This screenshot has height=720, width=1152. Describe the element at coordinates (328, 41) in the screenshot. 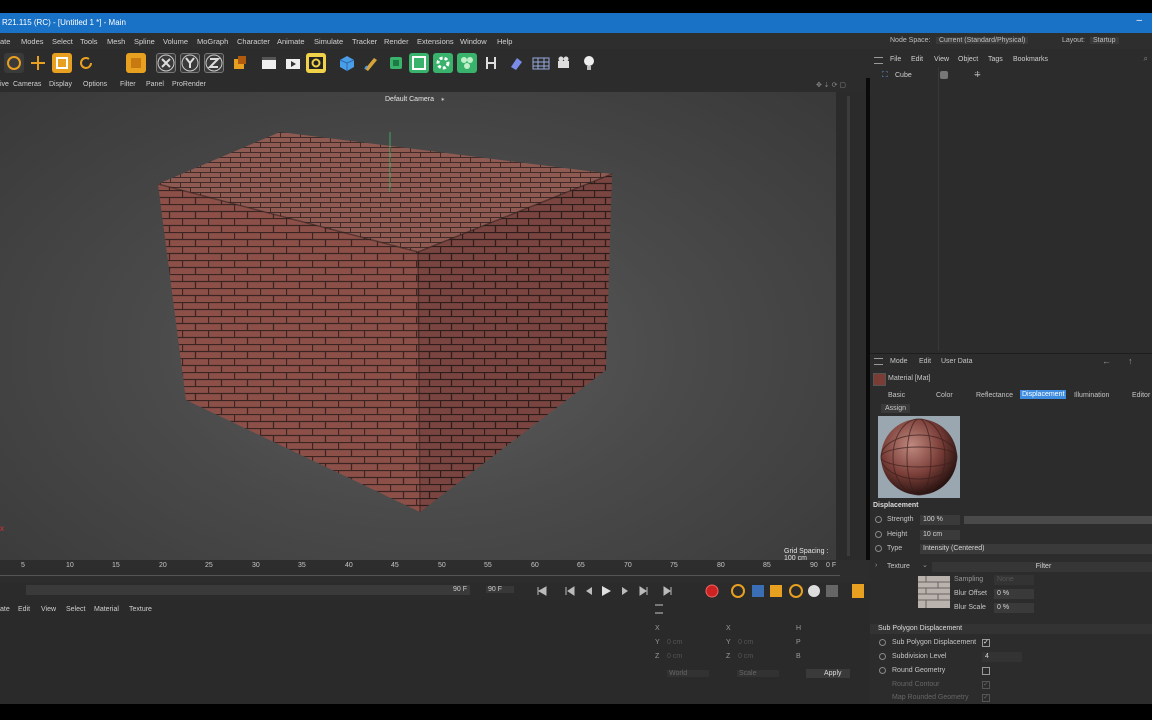

I see `menu-simulate: Simulate` at that location.